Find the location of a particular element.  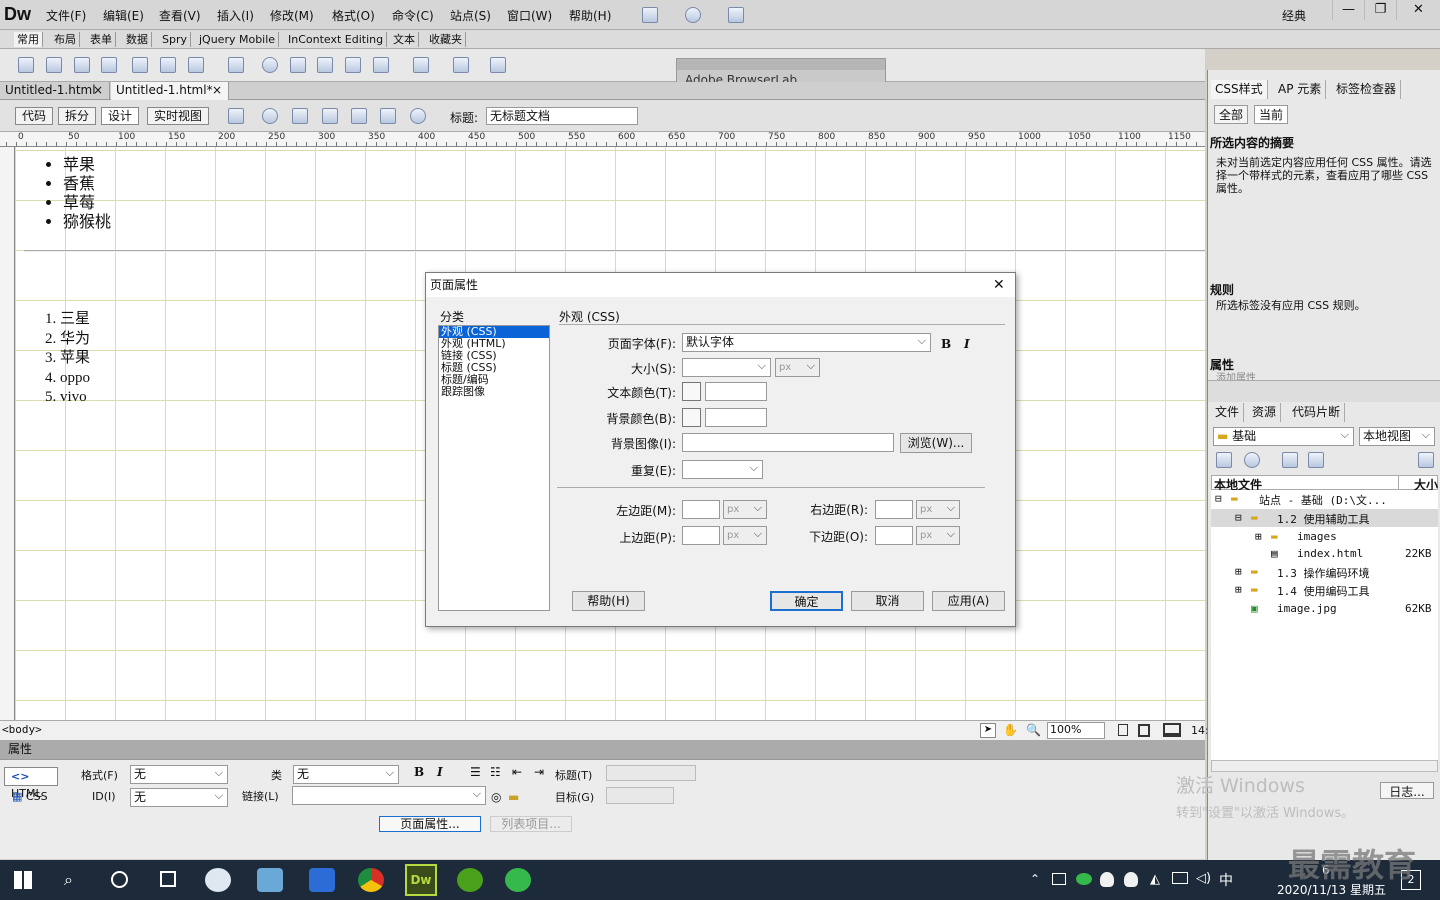

insert-tab-data: 数据 is located at coordinates (137, 39).